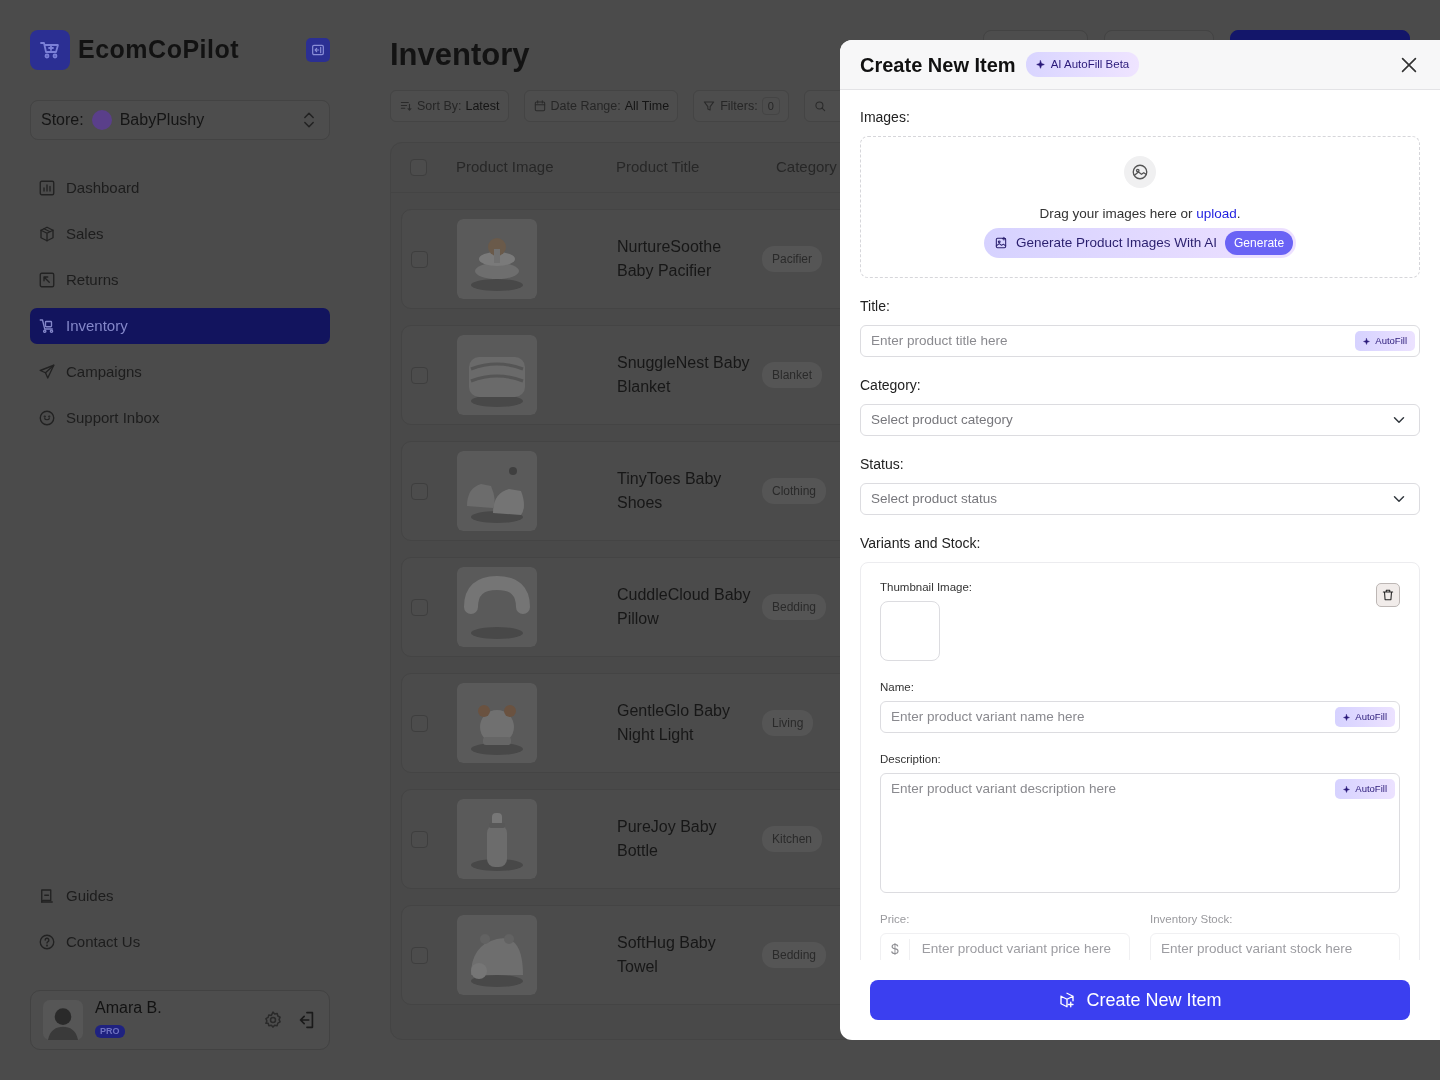 The width and height of the screenshot is (1440, 1080). What do you see at coordinates (1140, 341) in the screenshot?
I see `text-field: Enter product title here AutoFill` at bounding box center [1140, 341].